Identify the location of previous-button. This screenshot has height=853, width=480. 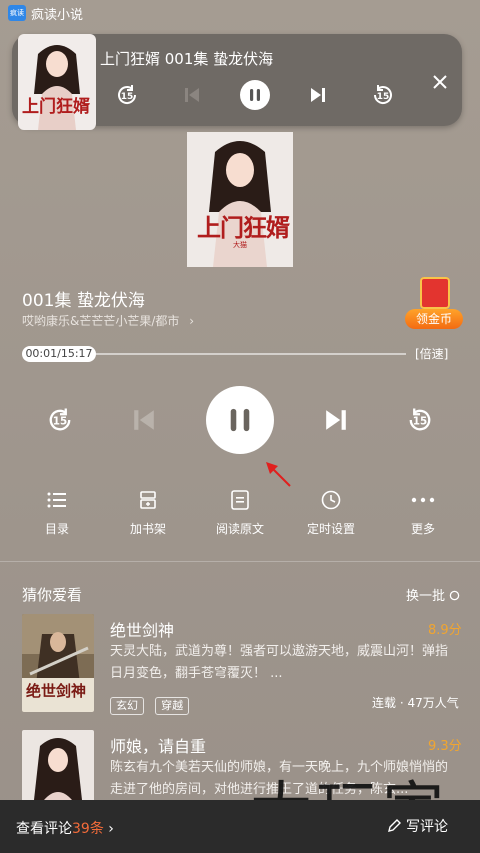
(144, 420).